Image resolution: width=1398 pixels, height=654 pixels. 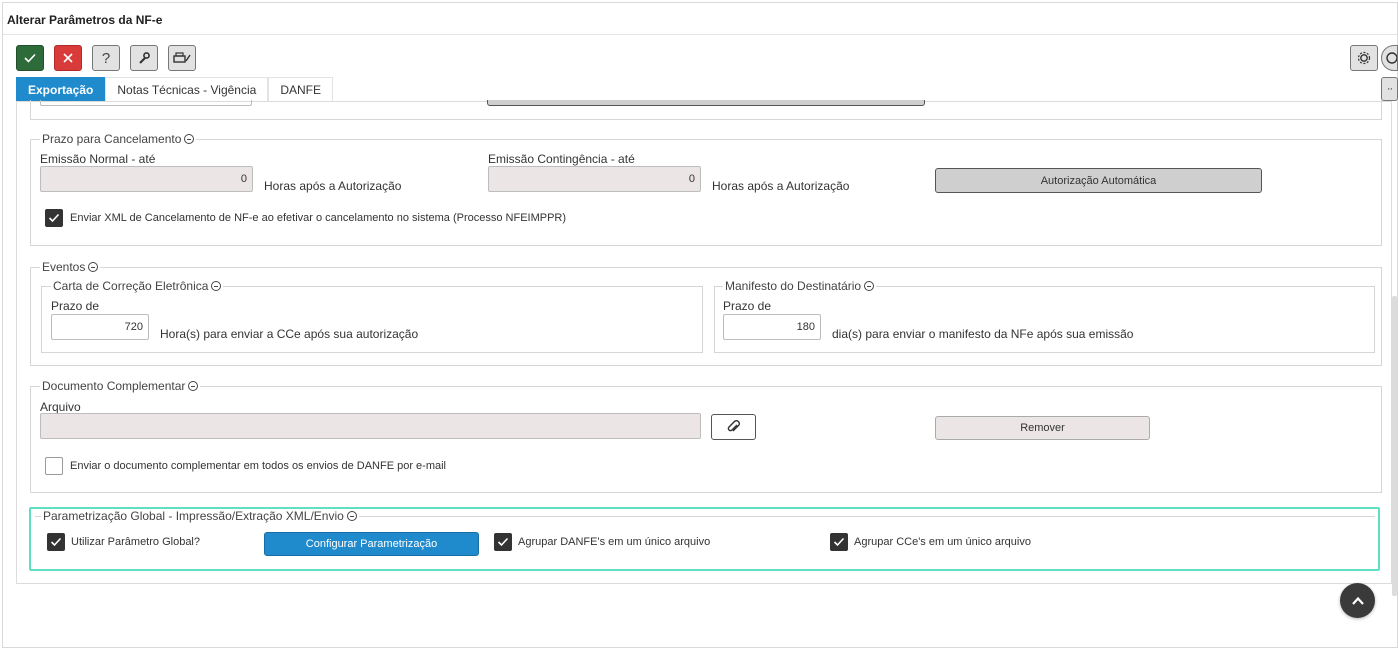 I want to click on search-icon, so click(x=1391, y=58).